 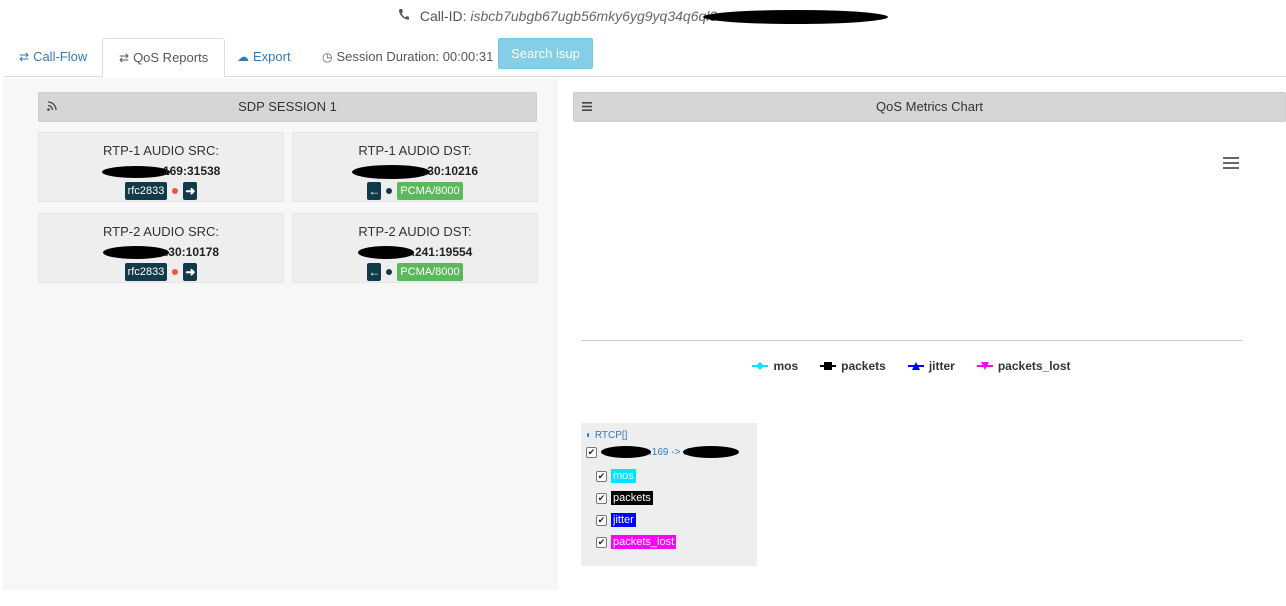 I want to click on card-title: RTP-2 AUDIO DST:, so click(x=415, y=231).